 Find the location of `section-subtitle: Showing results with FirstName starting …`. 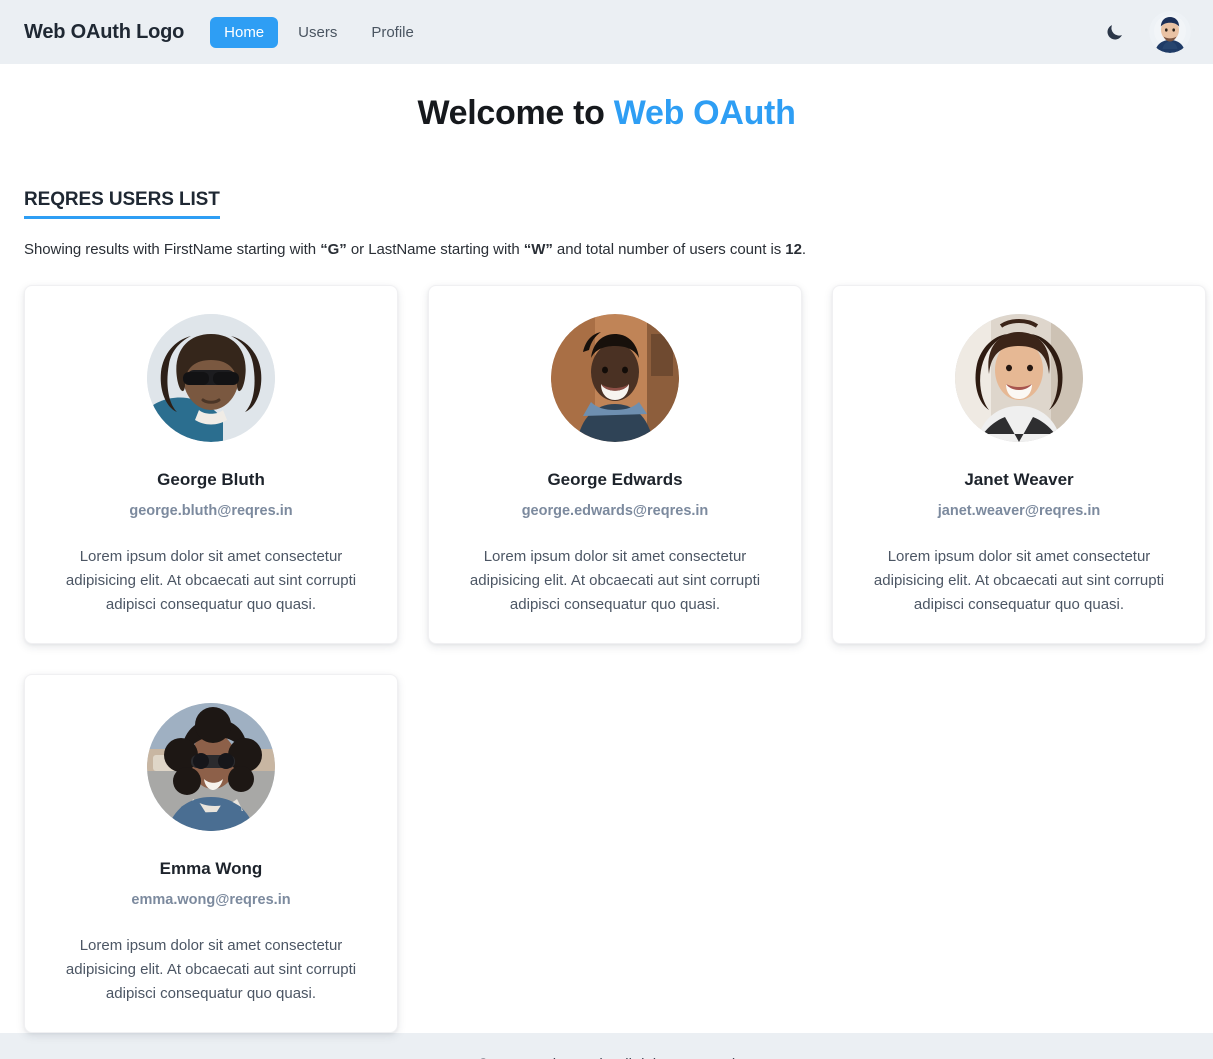

section-subtitle: Showing results with FirstName starting … is located at coordinates (606, 249).